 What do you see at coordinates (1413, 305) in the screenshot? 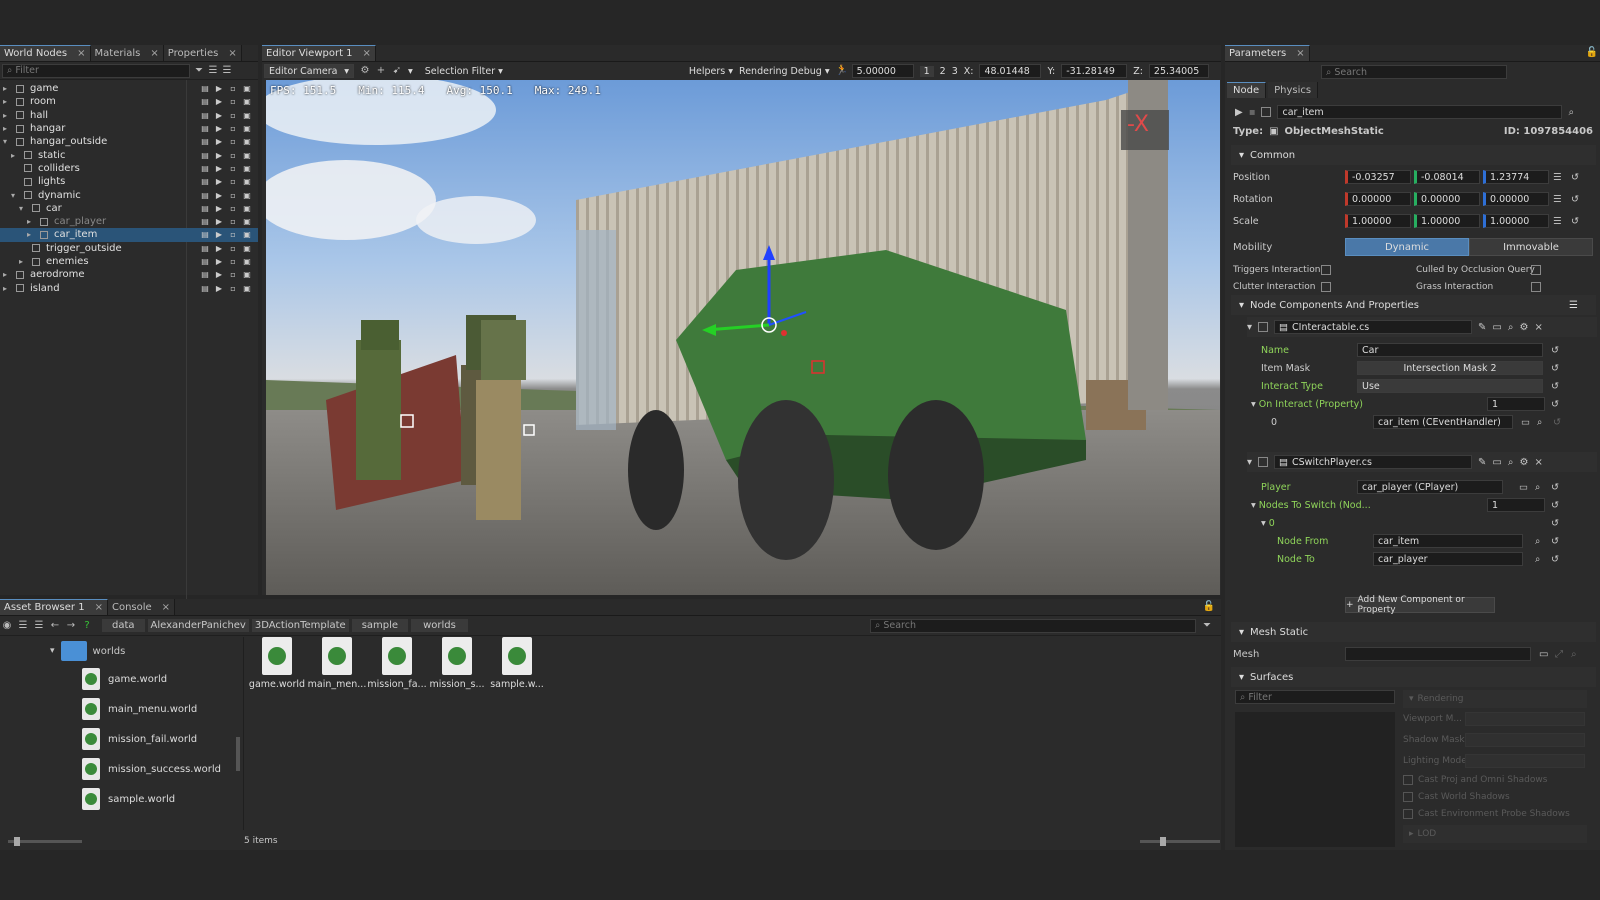
I see `section-node-components: ▾ Node Components And Properties ☰` at bounding box center [1413, 305].